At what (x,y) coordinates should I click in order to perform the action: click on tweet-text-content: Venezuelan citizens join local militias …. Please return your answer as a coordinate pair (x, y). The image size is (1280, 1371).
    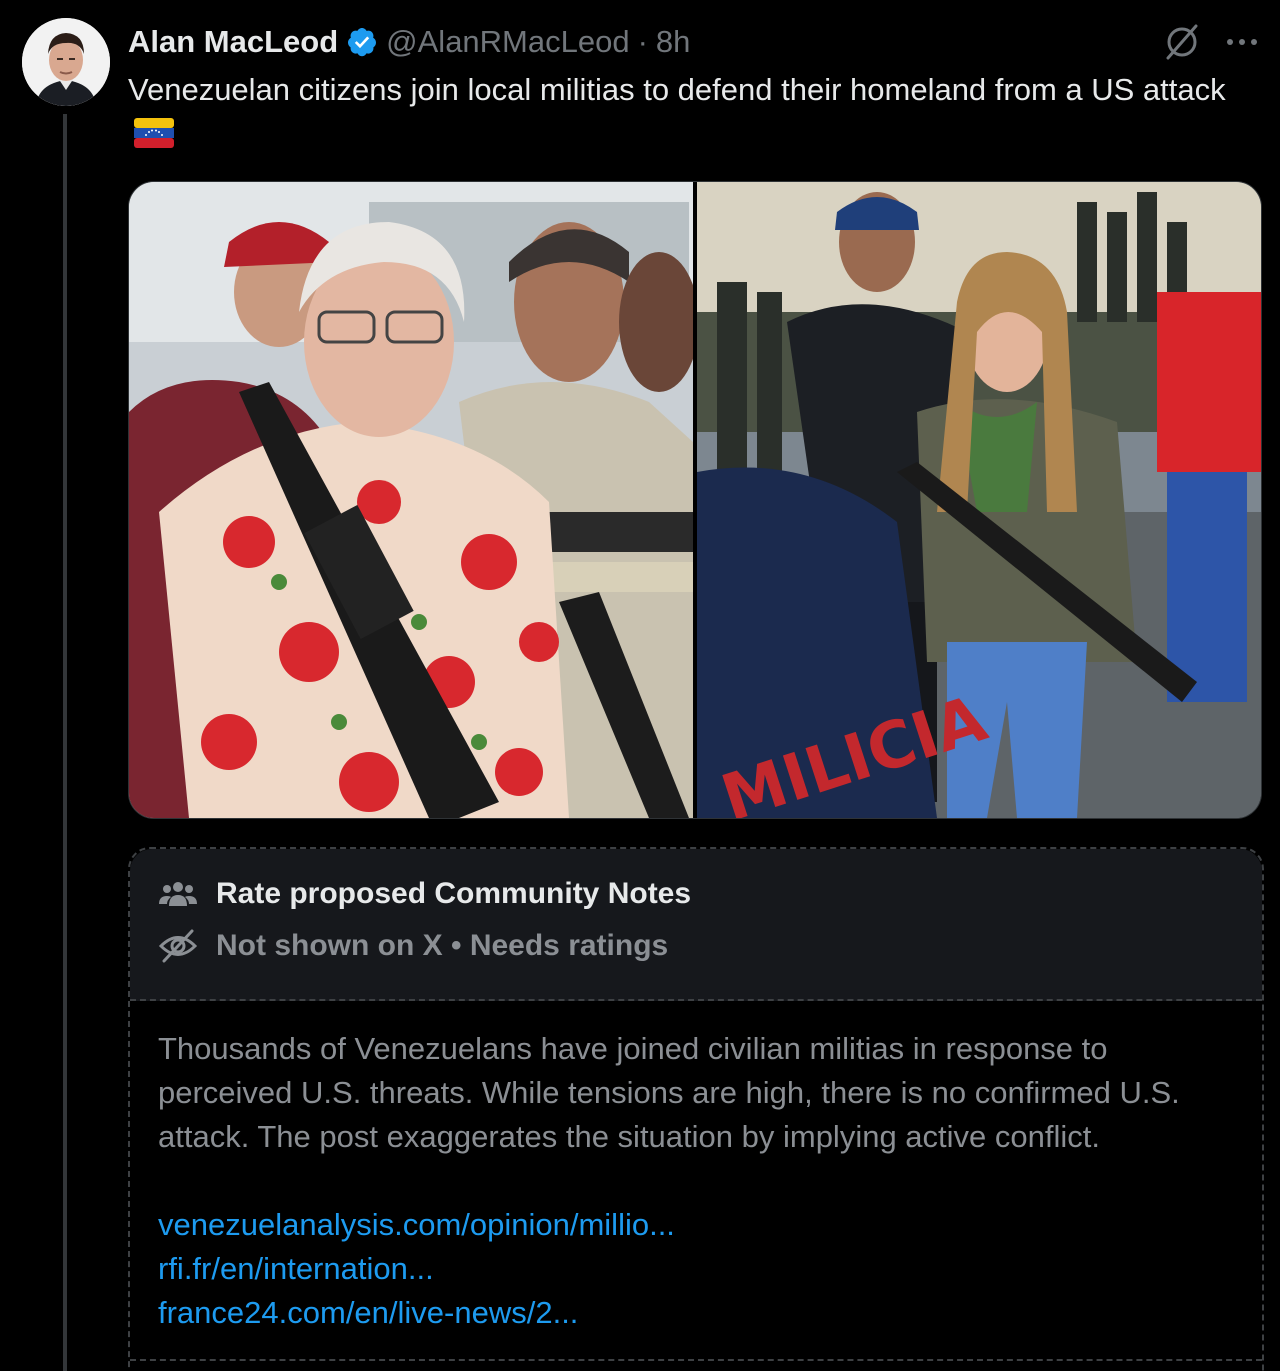
    Looking at the image, I should click on (677, 89).